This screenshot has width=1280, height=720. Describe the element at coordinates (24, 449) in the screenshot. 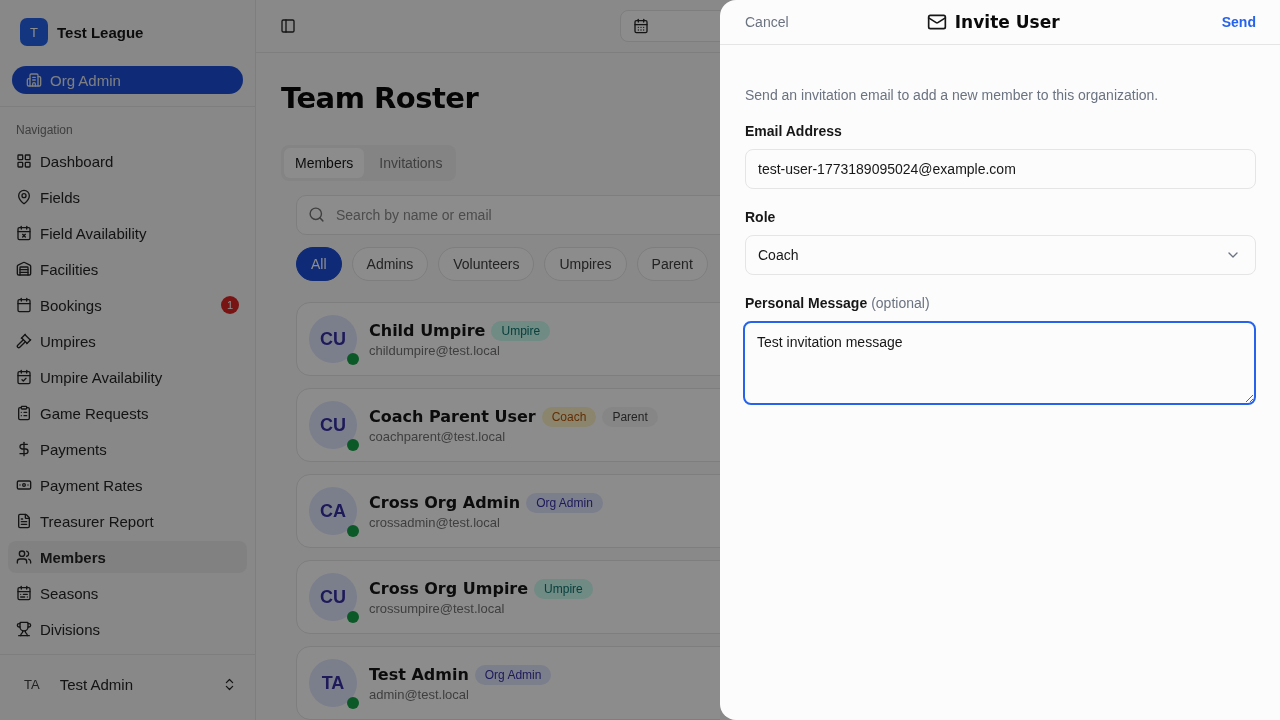

I see `dollar-icon` at that location.